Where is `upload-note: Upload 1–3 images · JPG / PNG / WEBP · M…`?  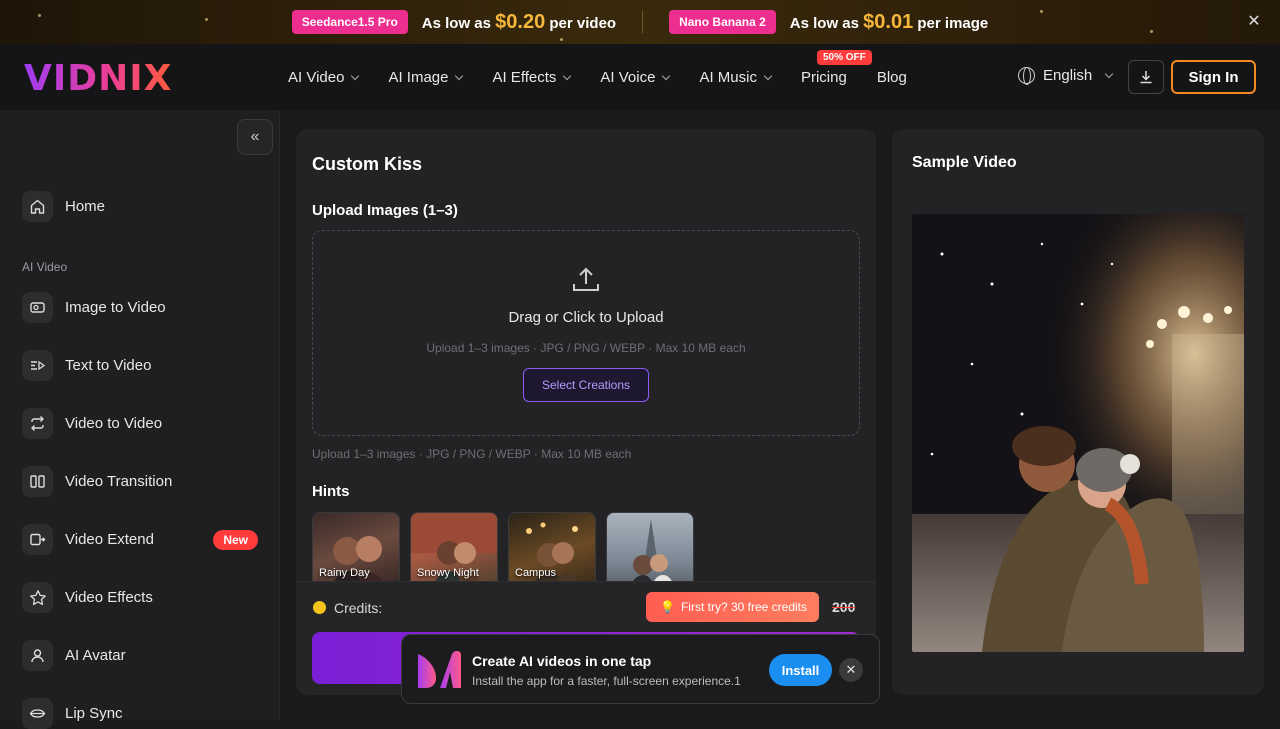 upload-note: Upload 1–3 images · JPG / PNG / WEBP · M… is located at coordinates (472, 454).